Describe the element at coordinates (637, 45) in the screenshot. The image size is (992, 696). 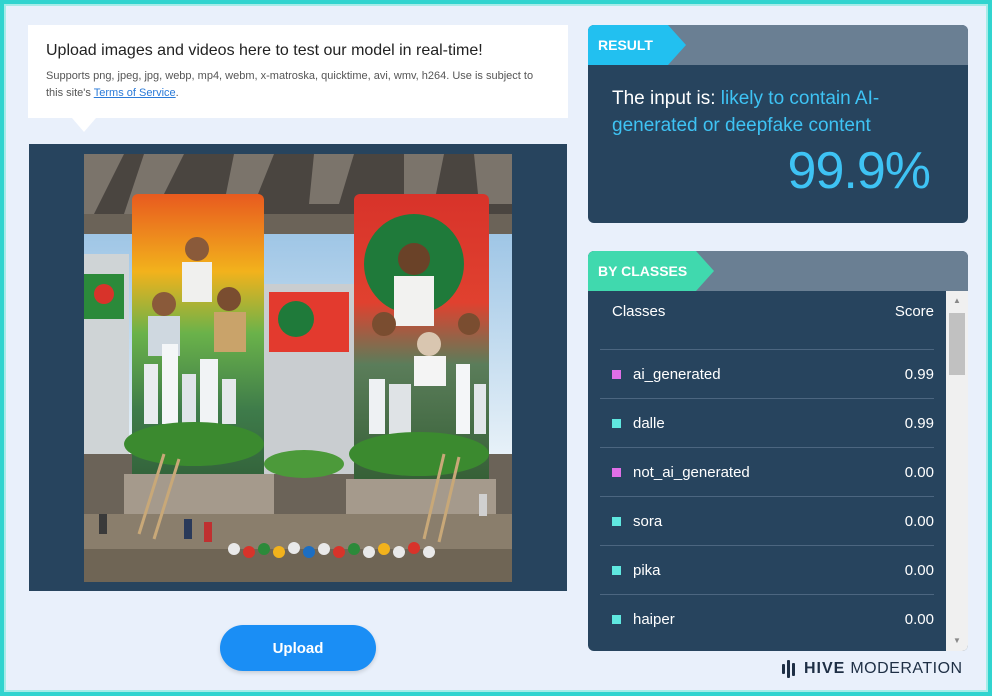
I see `result-tag: RESULT` at that location.